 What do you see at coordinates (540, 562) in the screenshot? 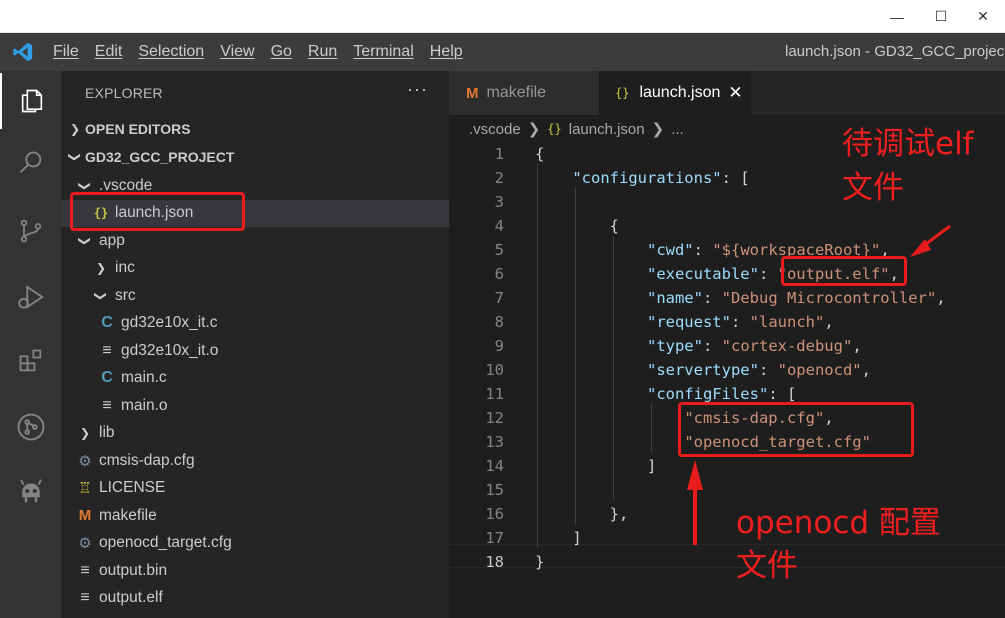
I see `code-line: }` at bounding box center [540, 562].